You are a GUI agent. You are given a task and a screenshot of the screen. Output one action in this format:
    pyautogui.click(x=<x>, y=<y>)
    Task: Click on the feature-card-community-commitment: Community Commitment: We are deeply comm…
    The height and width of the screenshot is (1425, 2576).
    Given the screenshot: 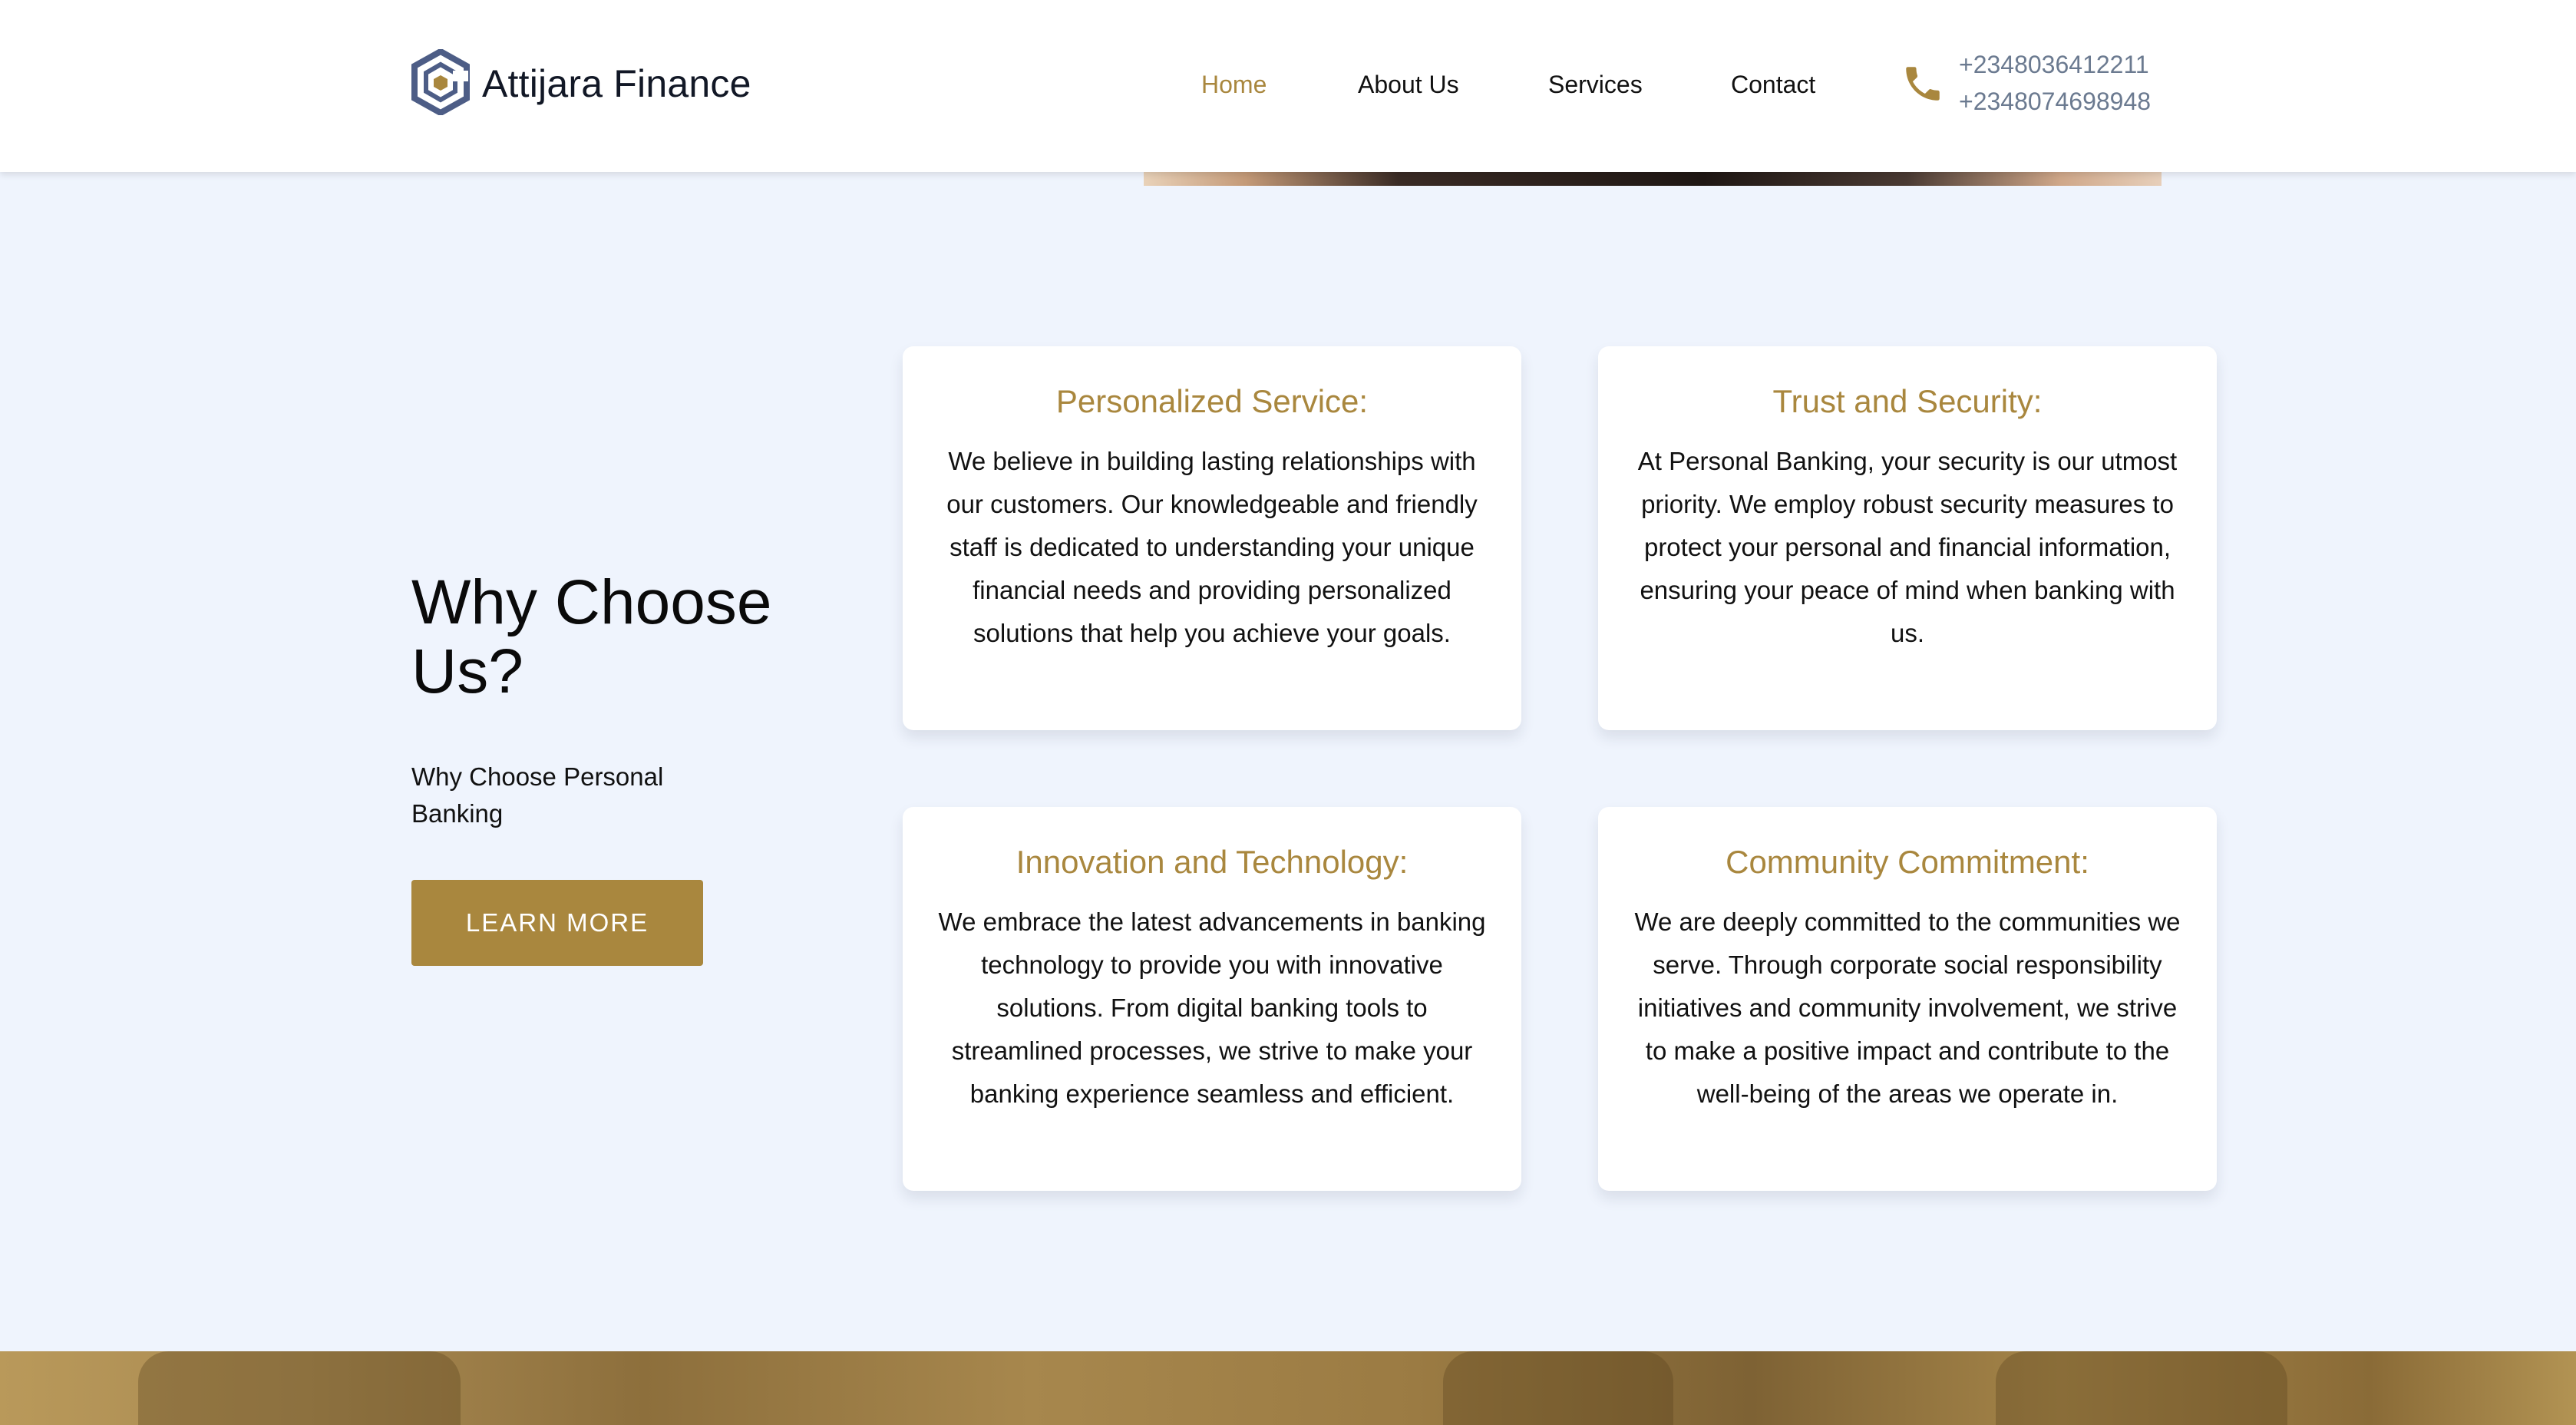 What is the action you would take?
    pyautogui.click(x=1907, y=999)
    